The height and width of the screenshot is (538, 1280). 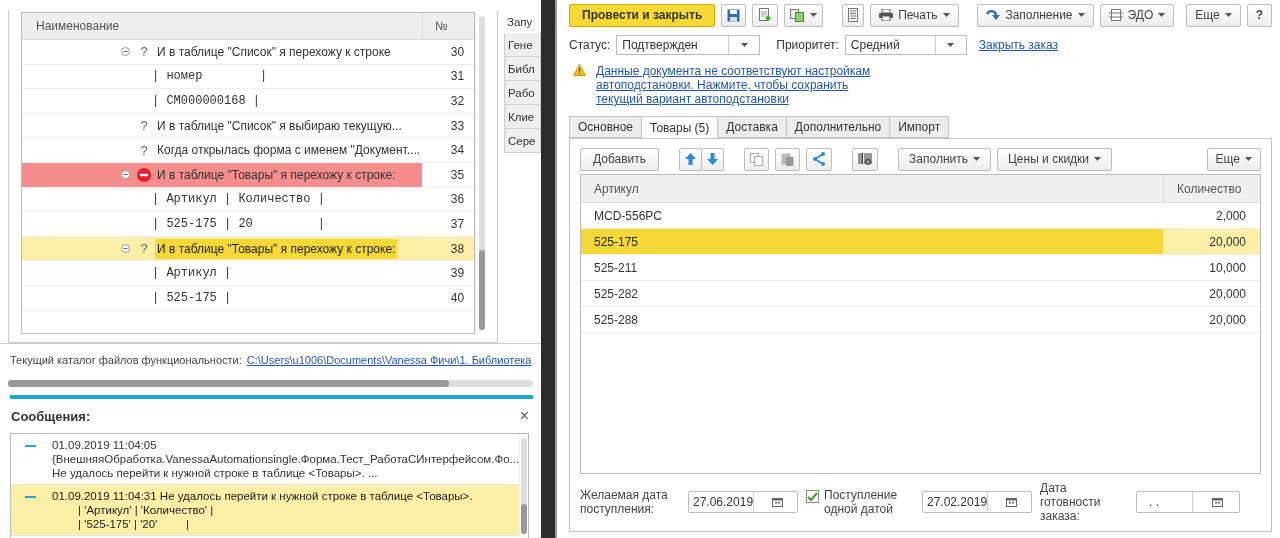 I want to click on column-header: №, so click(x=448, y=26).